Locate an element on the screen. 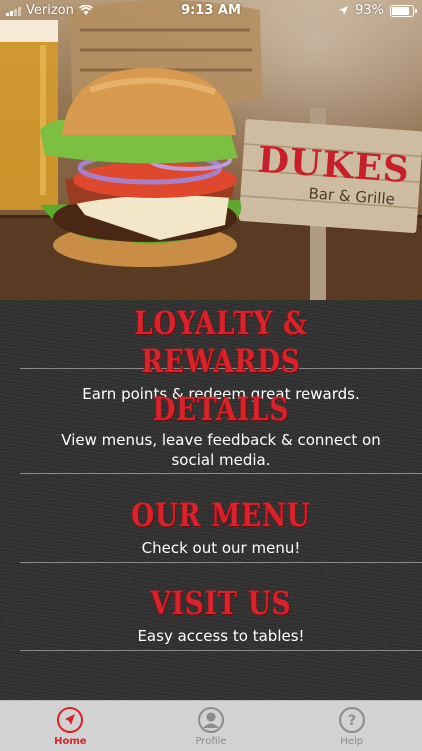 The width and height of the screenshot is (422, 751). location-services-icon is located at coordinates (344, 10).